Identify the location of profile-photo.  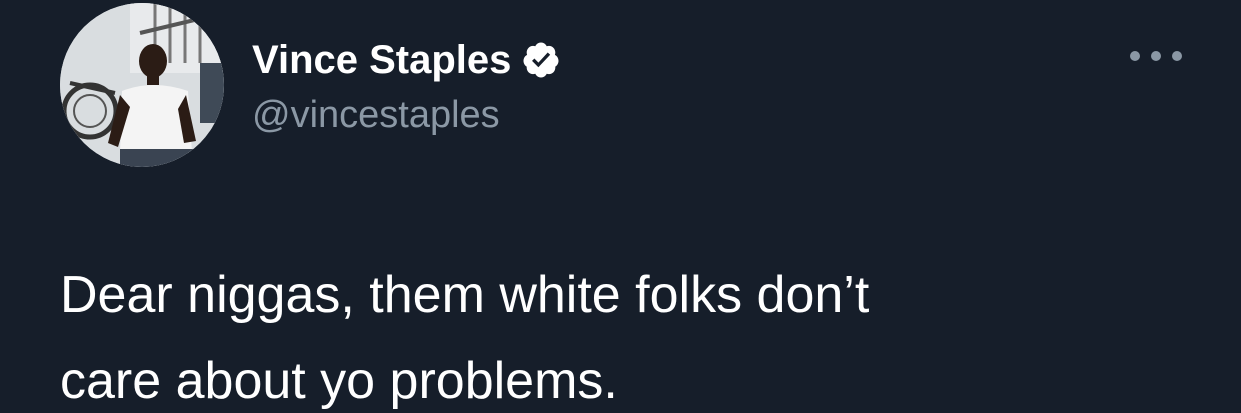
(142, 85).